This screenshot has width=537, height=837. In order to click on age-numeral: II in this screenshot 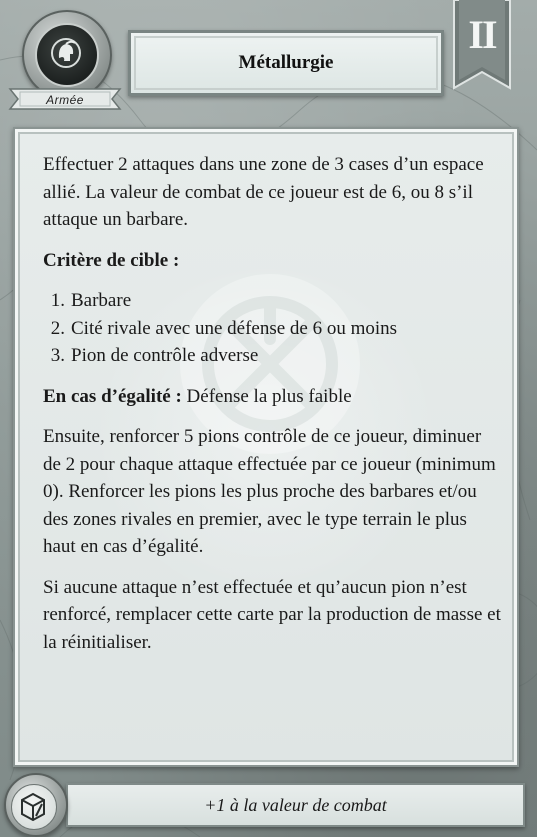, I will do `click(482, 34)`.